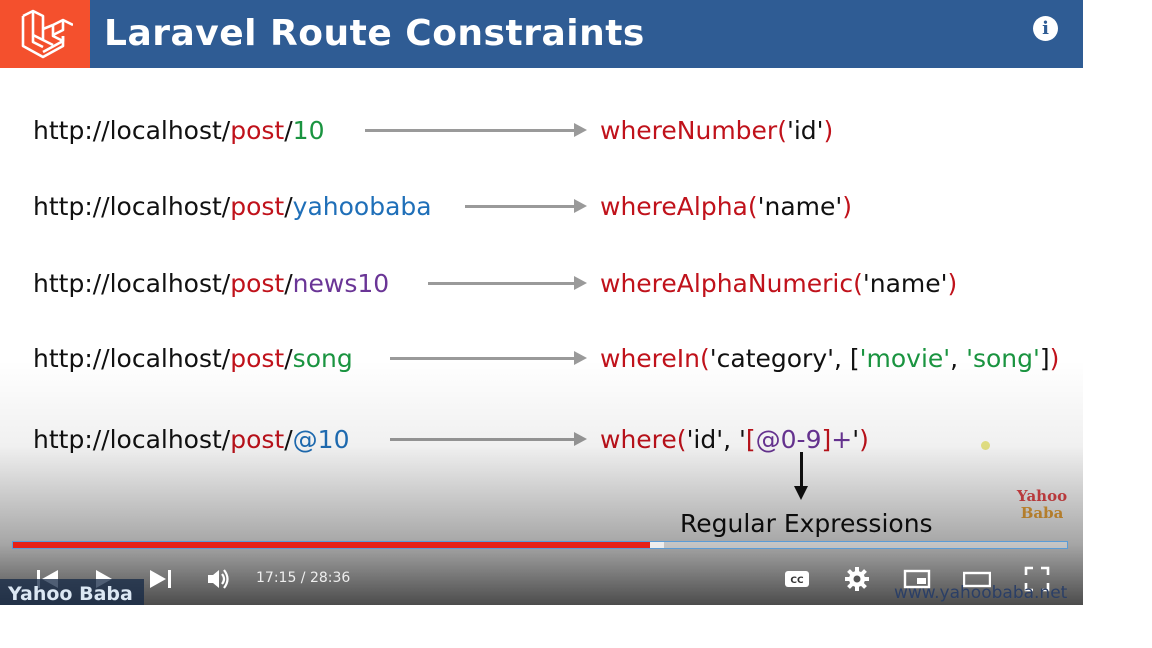 The width and height of the screenshot is (1152, 648). What do you see at coordinates (801, 471) in the screenshot?
I see `arrow-down-icon` at bounding box center [801, 471].